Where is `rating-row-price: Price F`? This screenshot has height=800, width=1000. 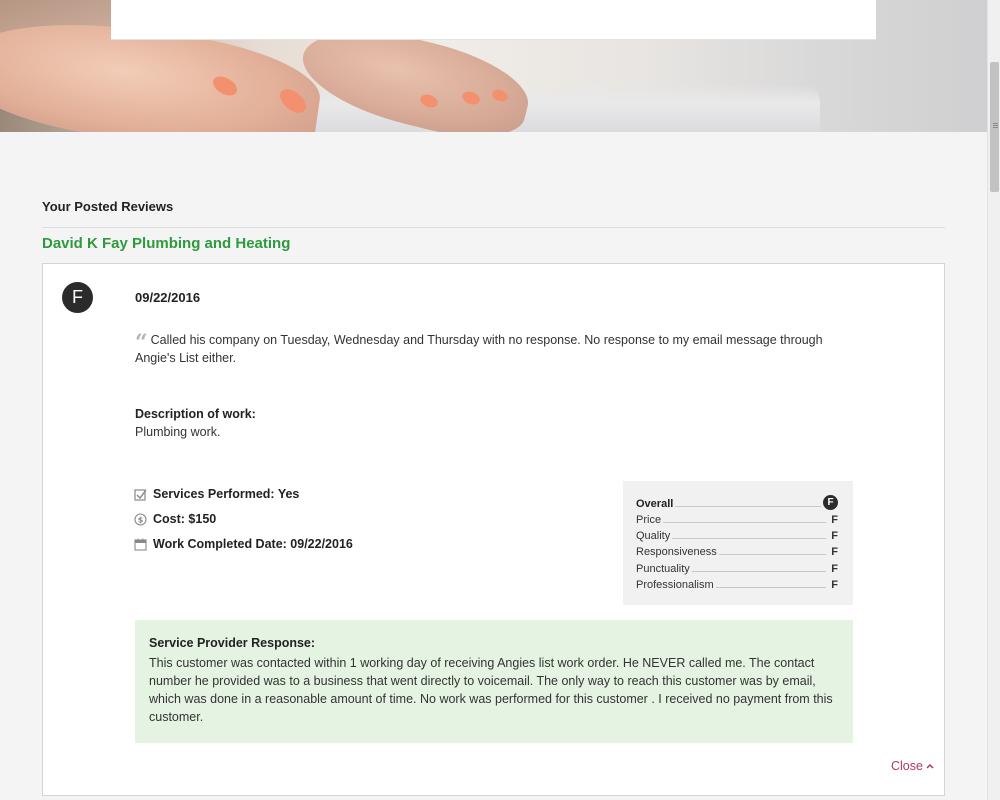 rating-row-price: Price F is located at coordinates (737, 520).